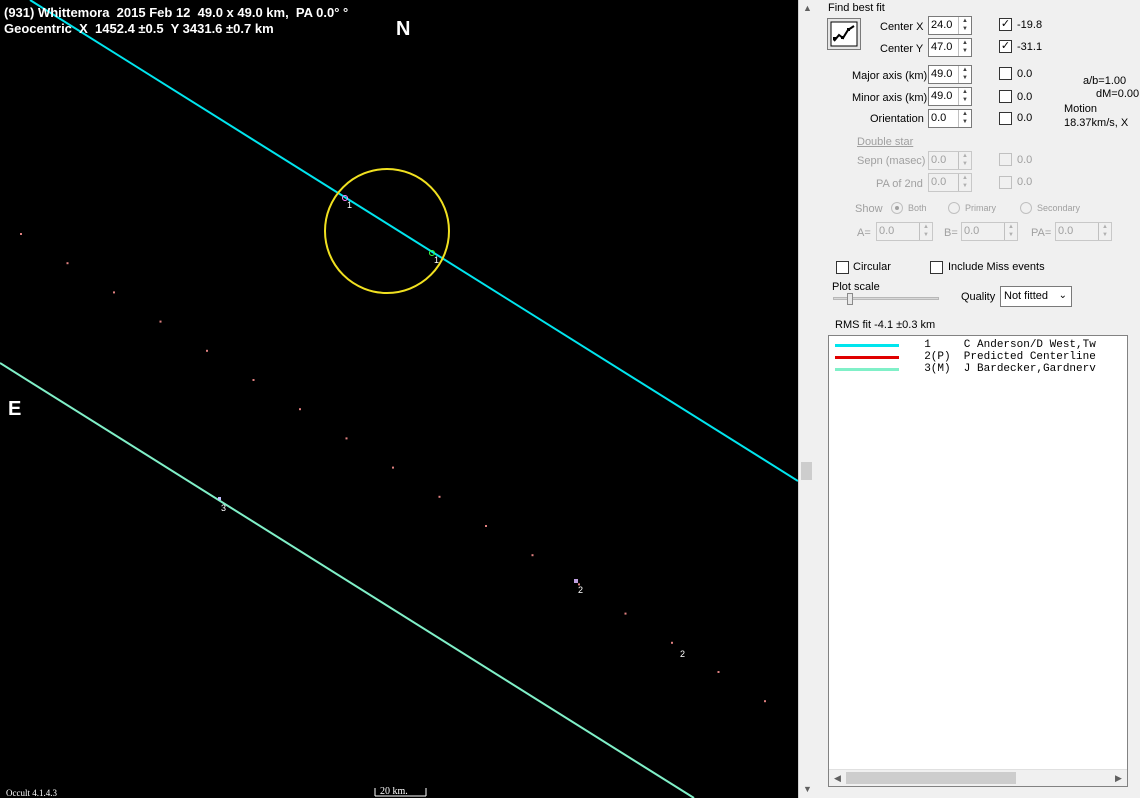  What do you see at coordinates (837, 778) in the screenshot?
I see `scroll-left-icon: ◀` at bounding box center [837, 778].